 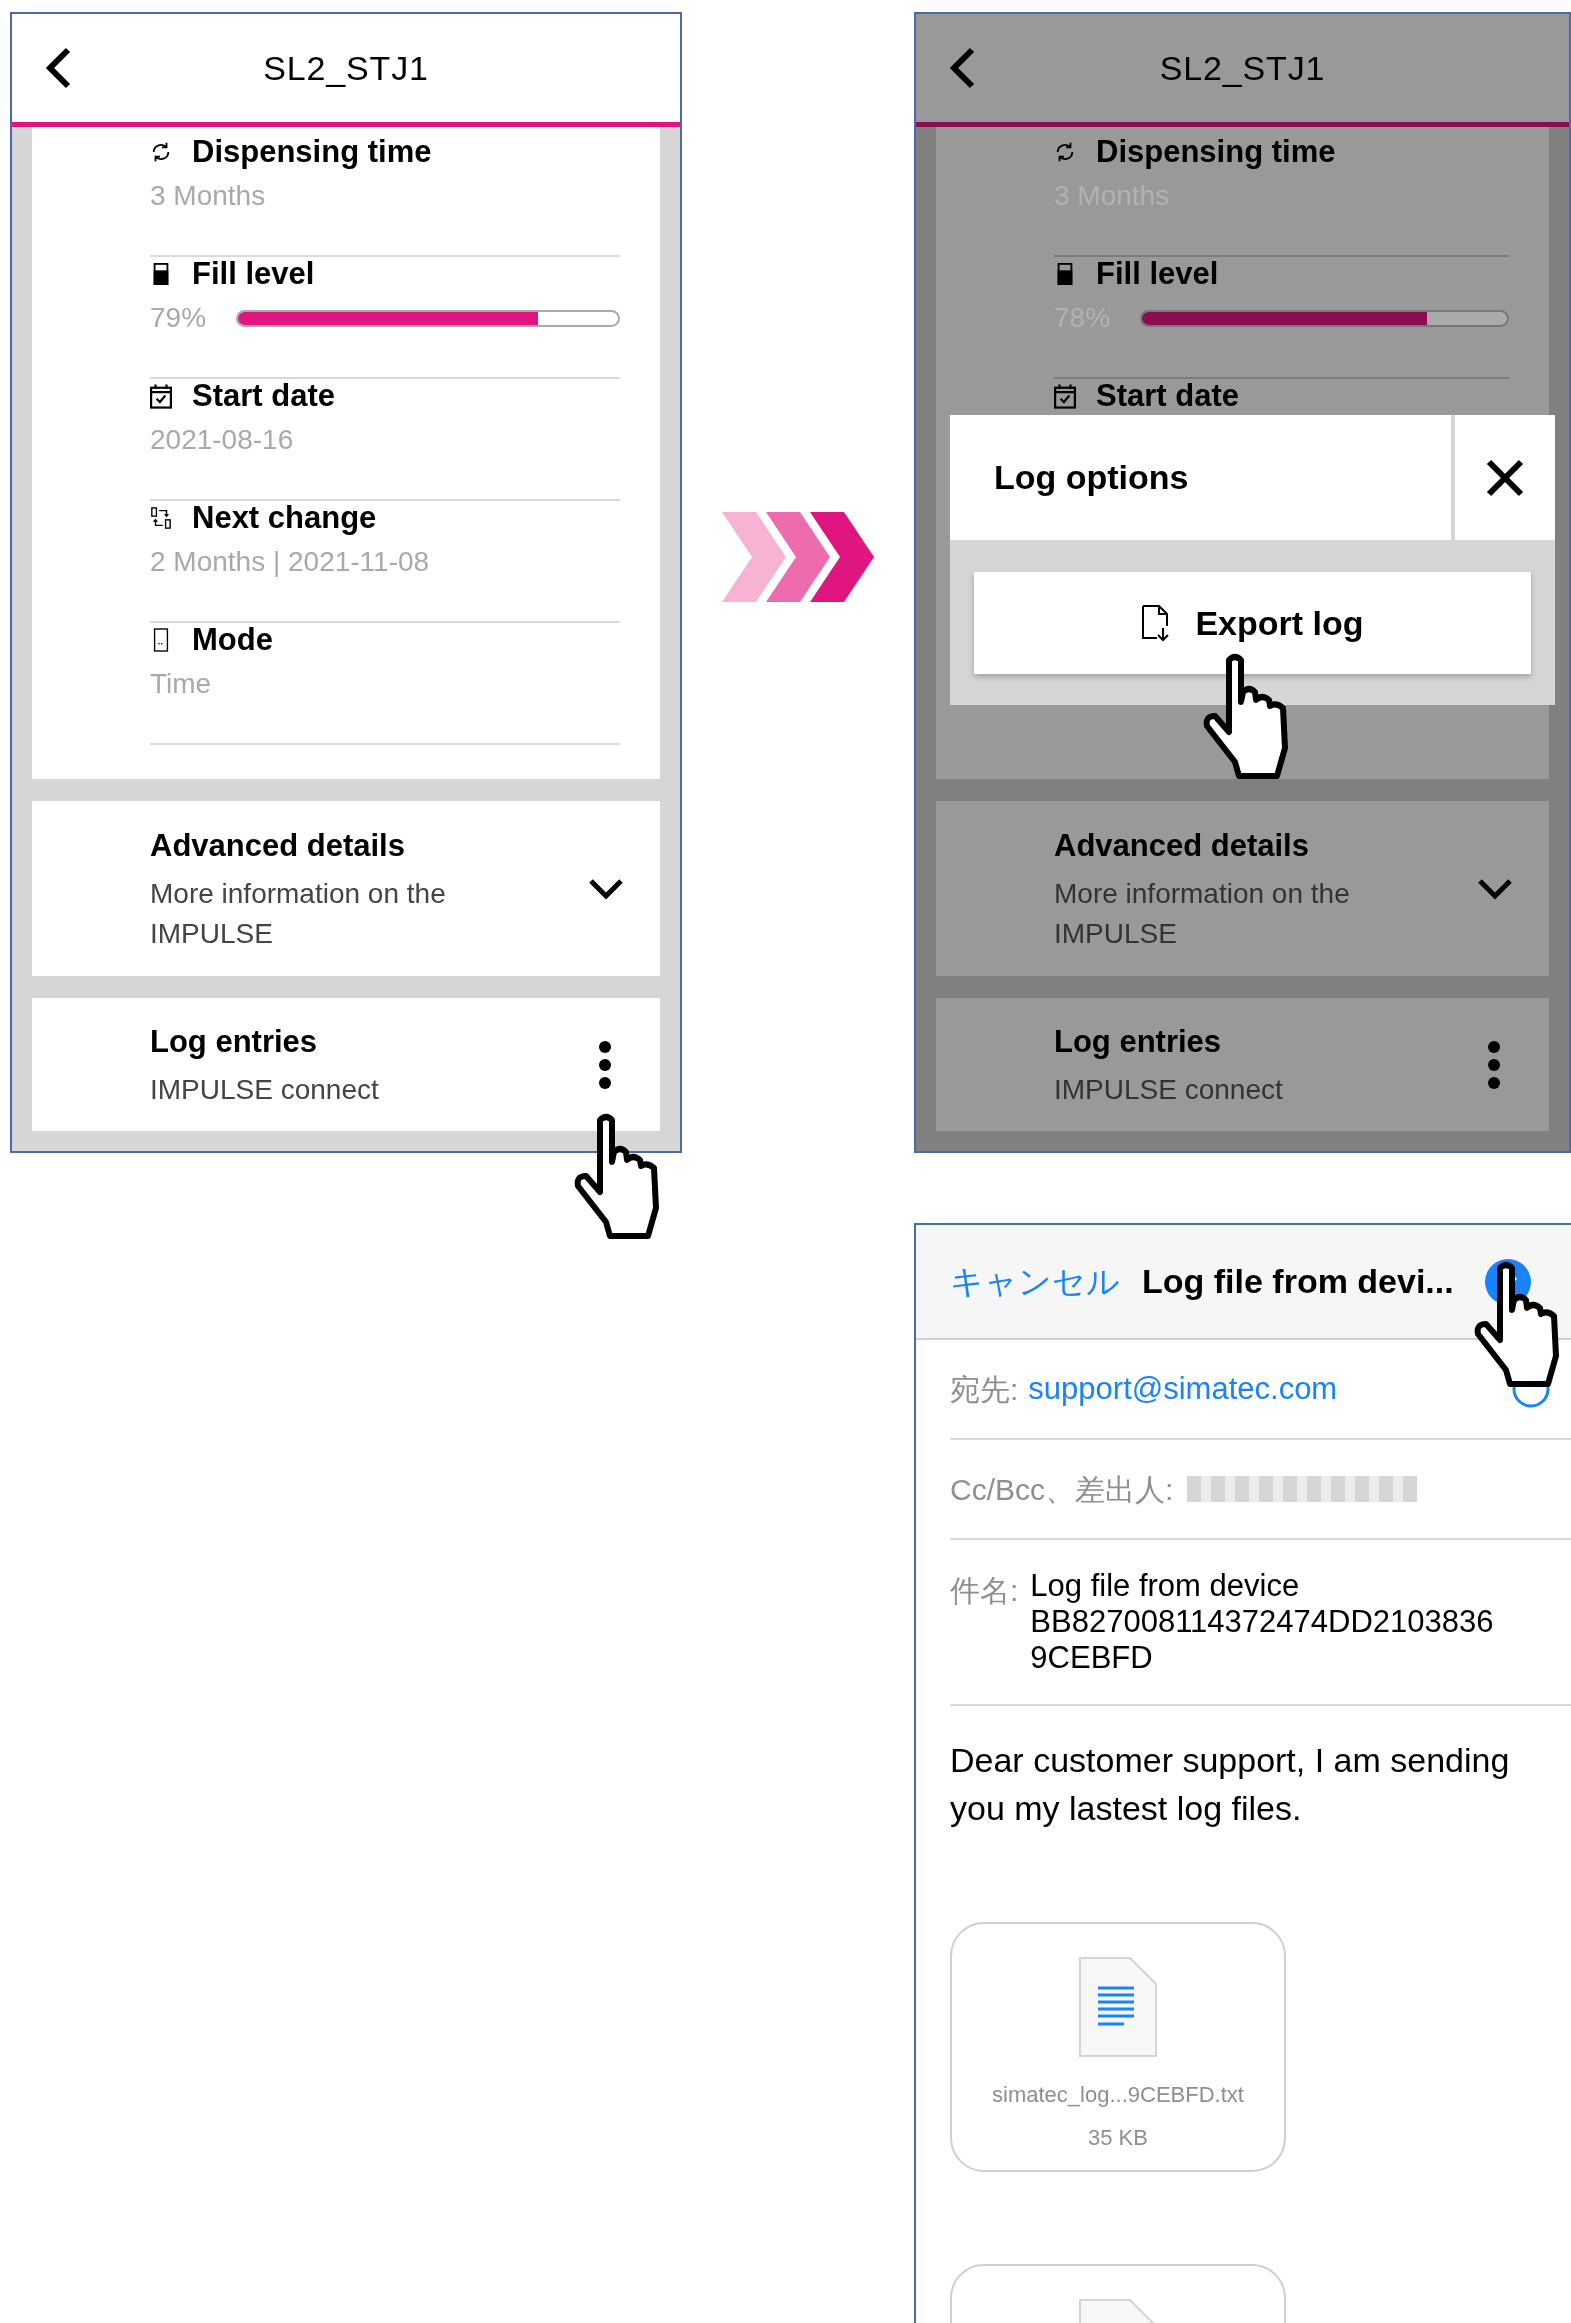 I want to click on dialog-title: Log options, so click(x=1202, y=477).